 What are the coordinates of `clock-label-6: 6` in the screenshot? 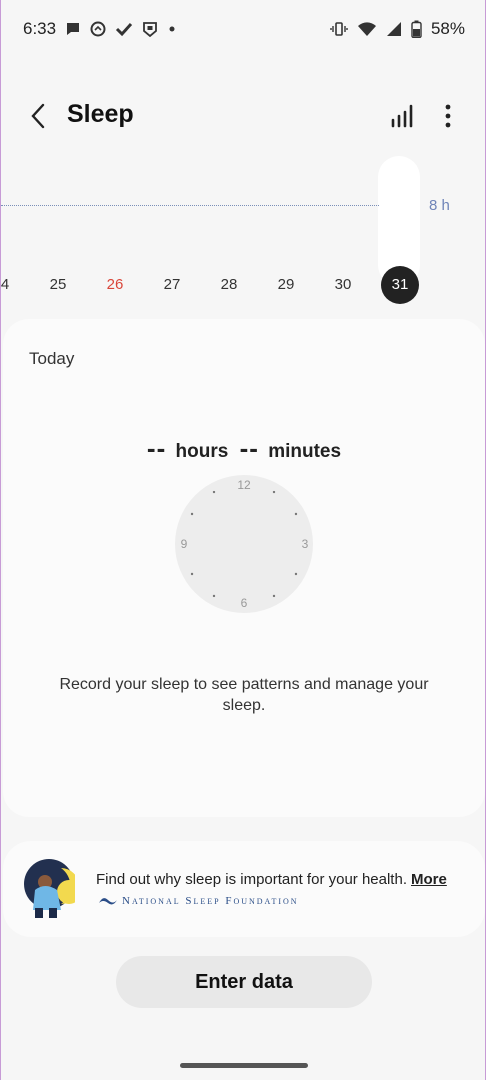 It's located at (244, 603).